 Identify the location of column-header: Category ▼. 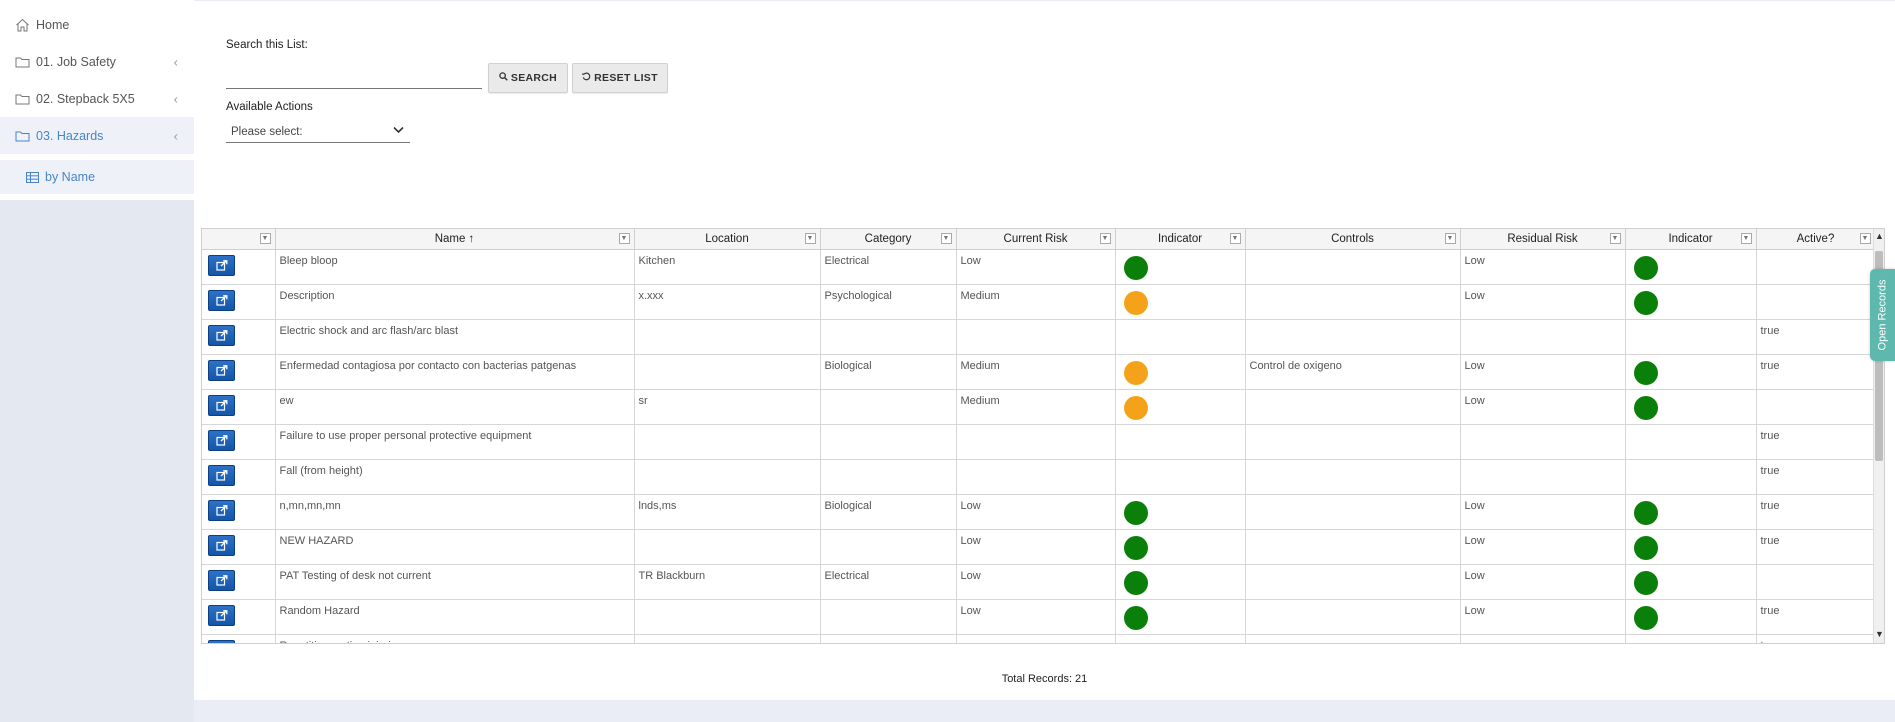
(888, 239).